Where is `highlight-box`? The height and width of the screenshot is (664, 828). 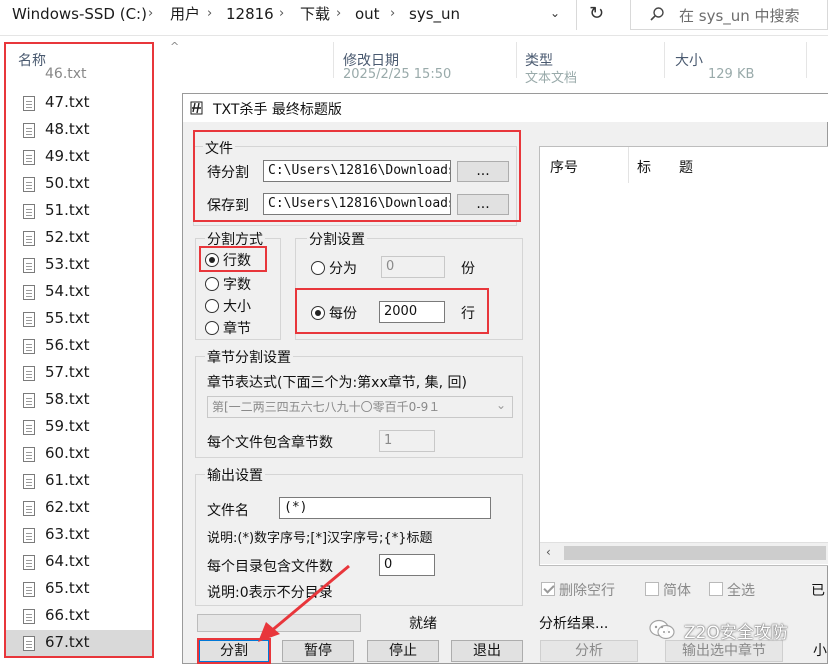
highlight-box is located at coordinates (357, 176).